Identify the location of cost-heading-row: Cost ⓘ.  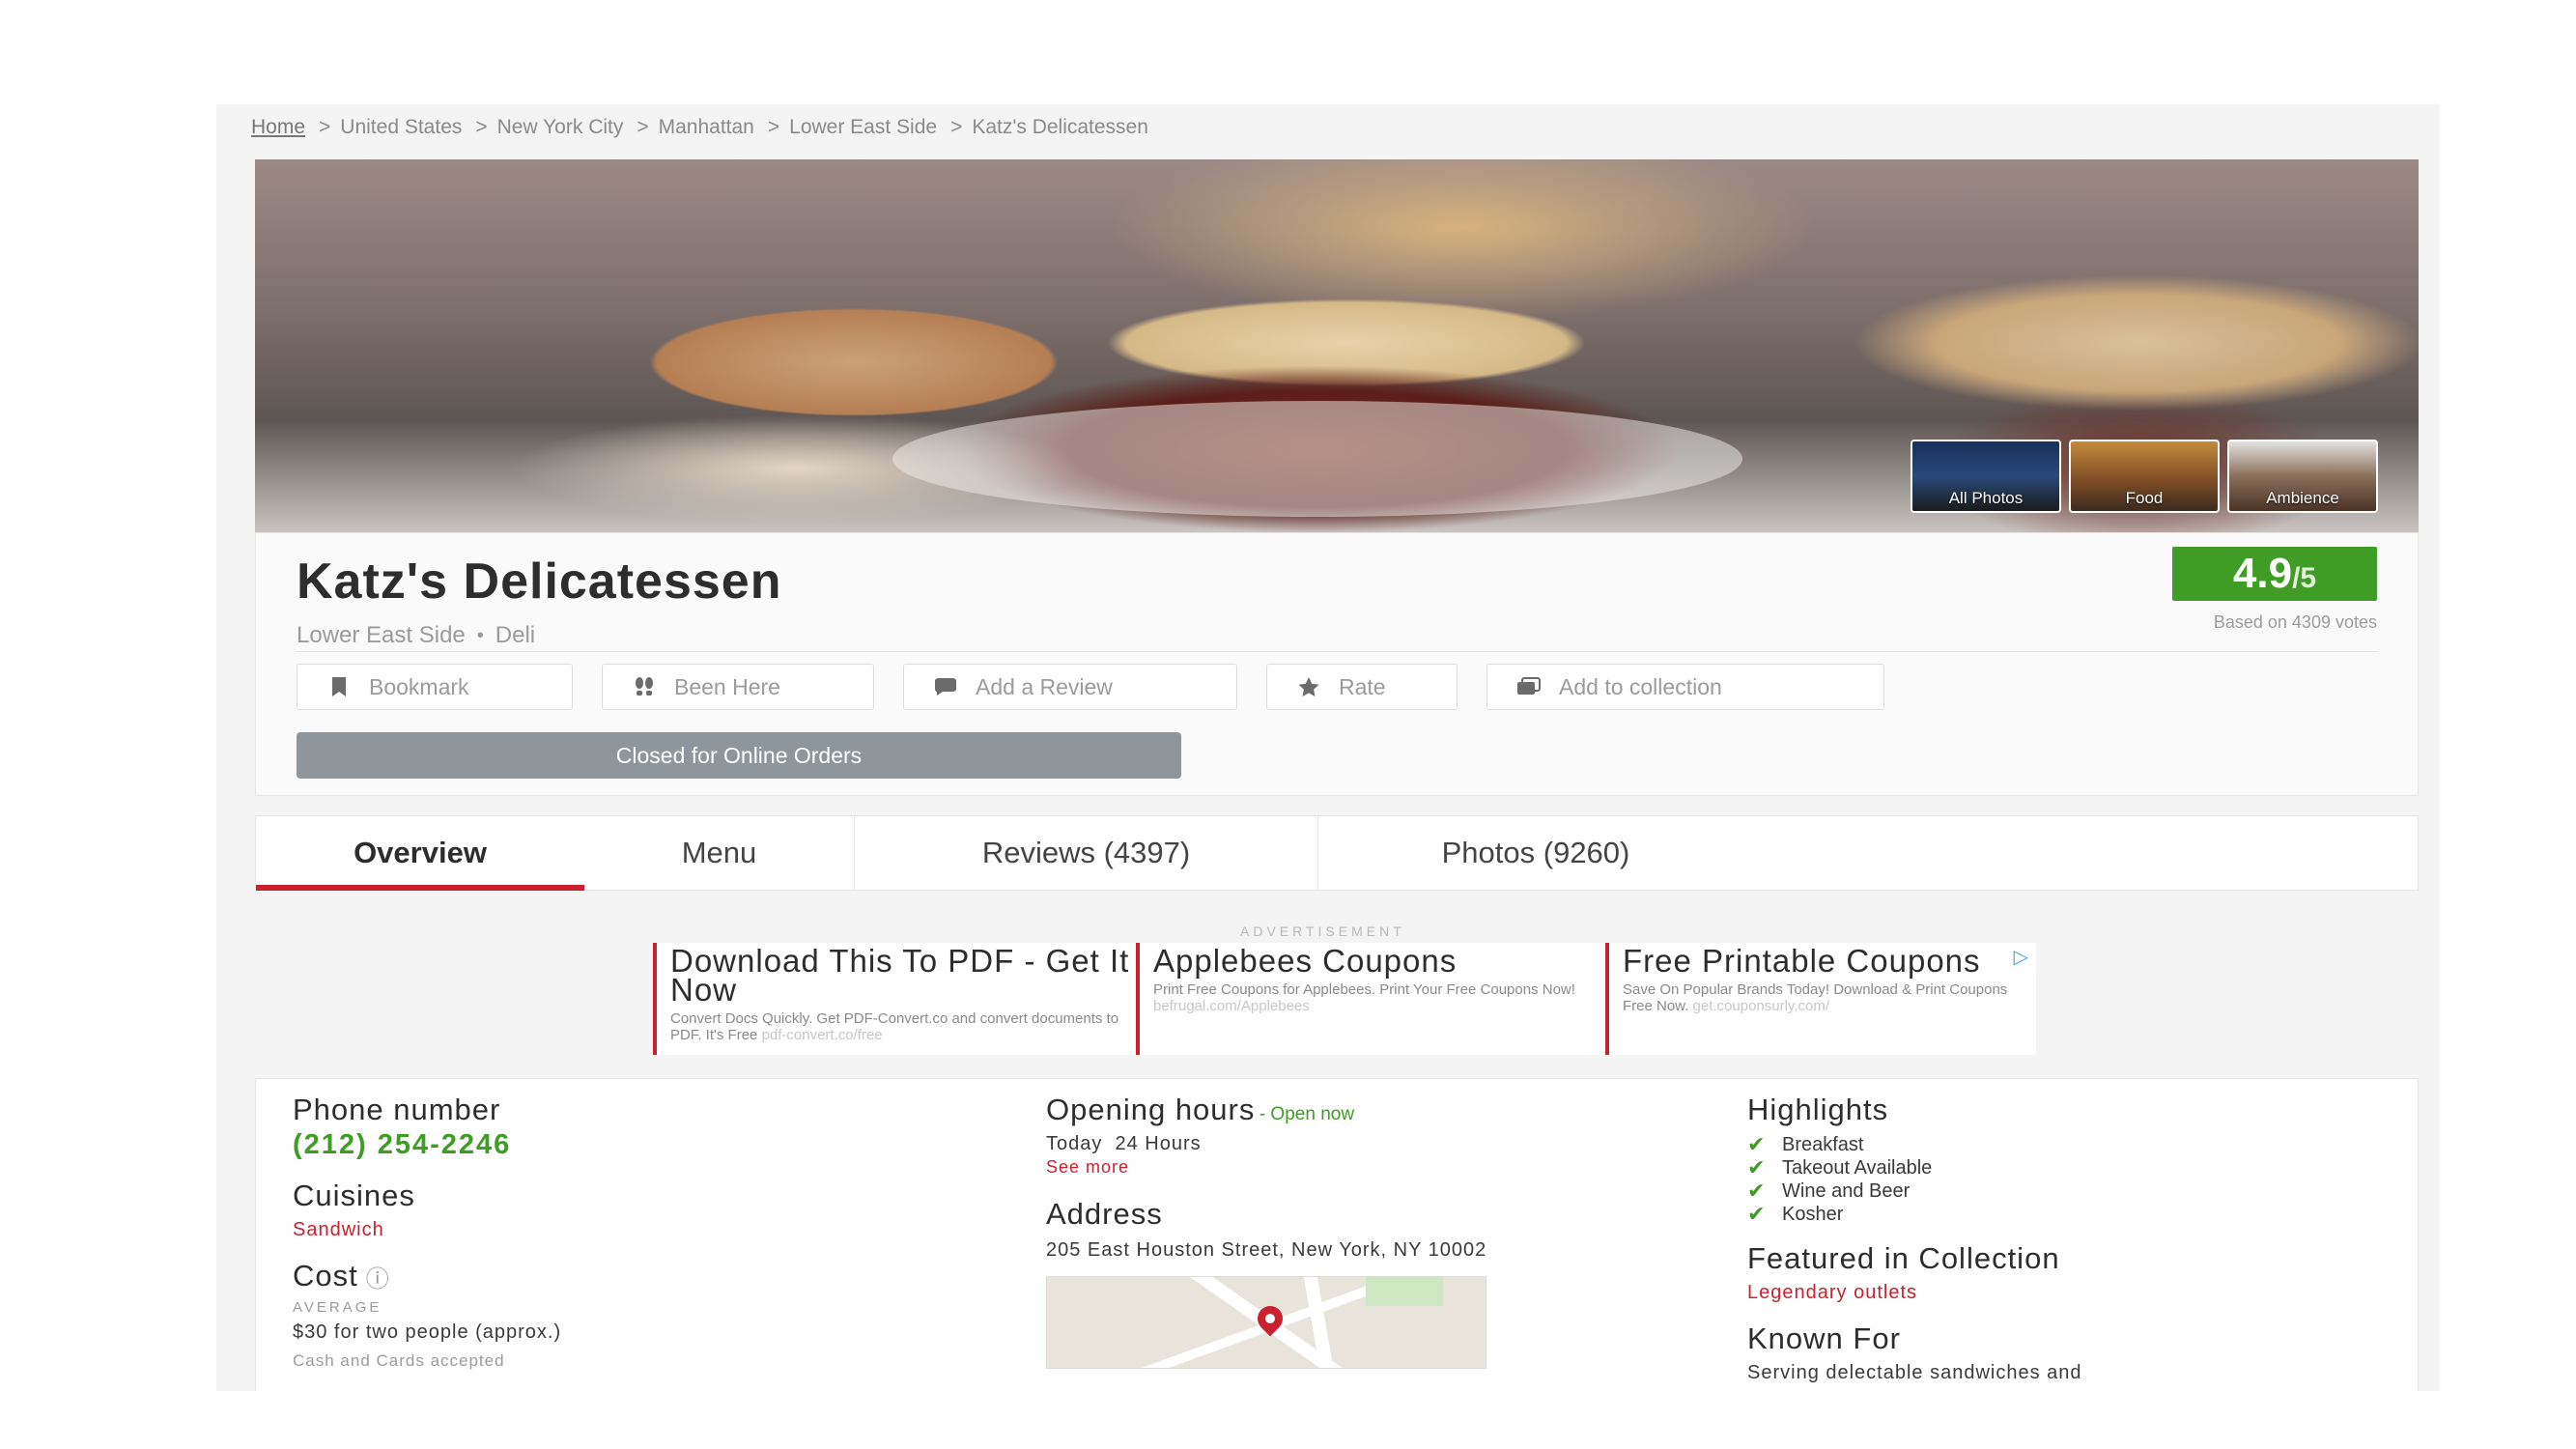
(631, 1276).